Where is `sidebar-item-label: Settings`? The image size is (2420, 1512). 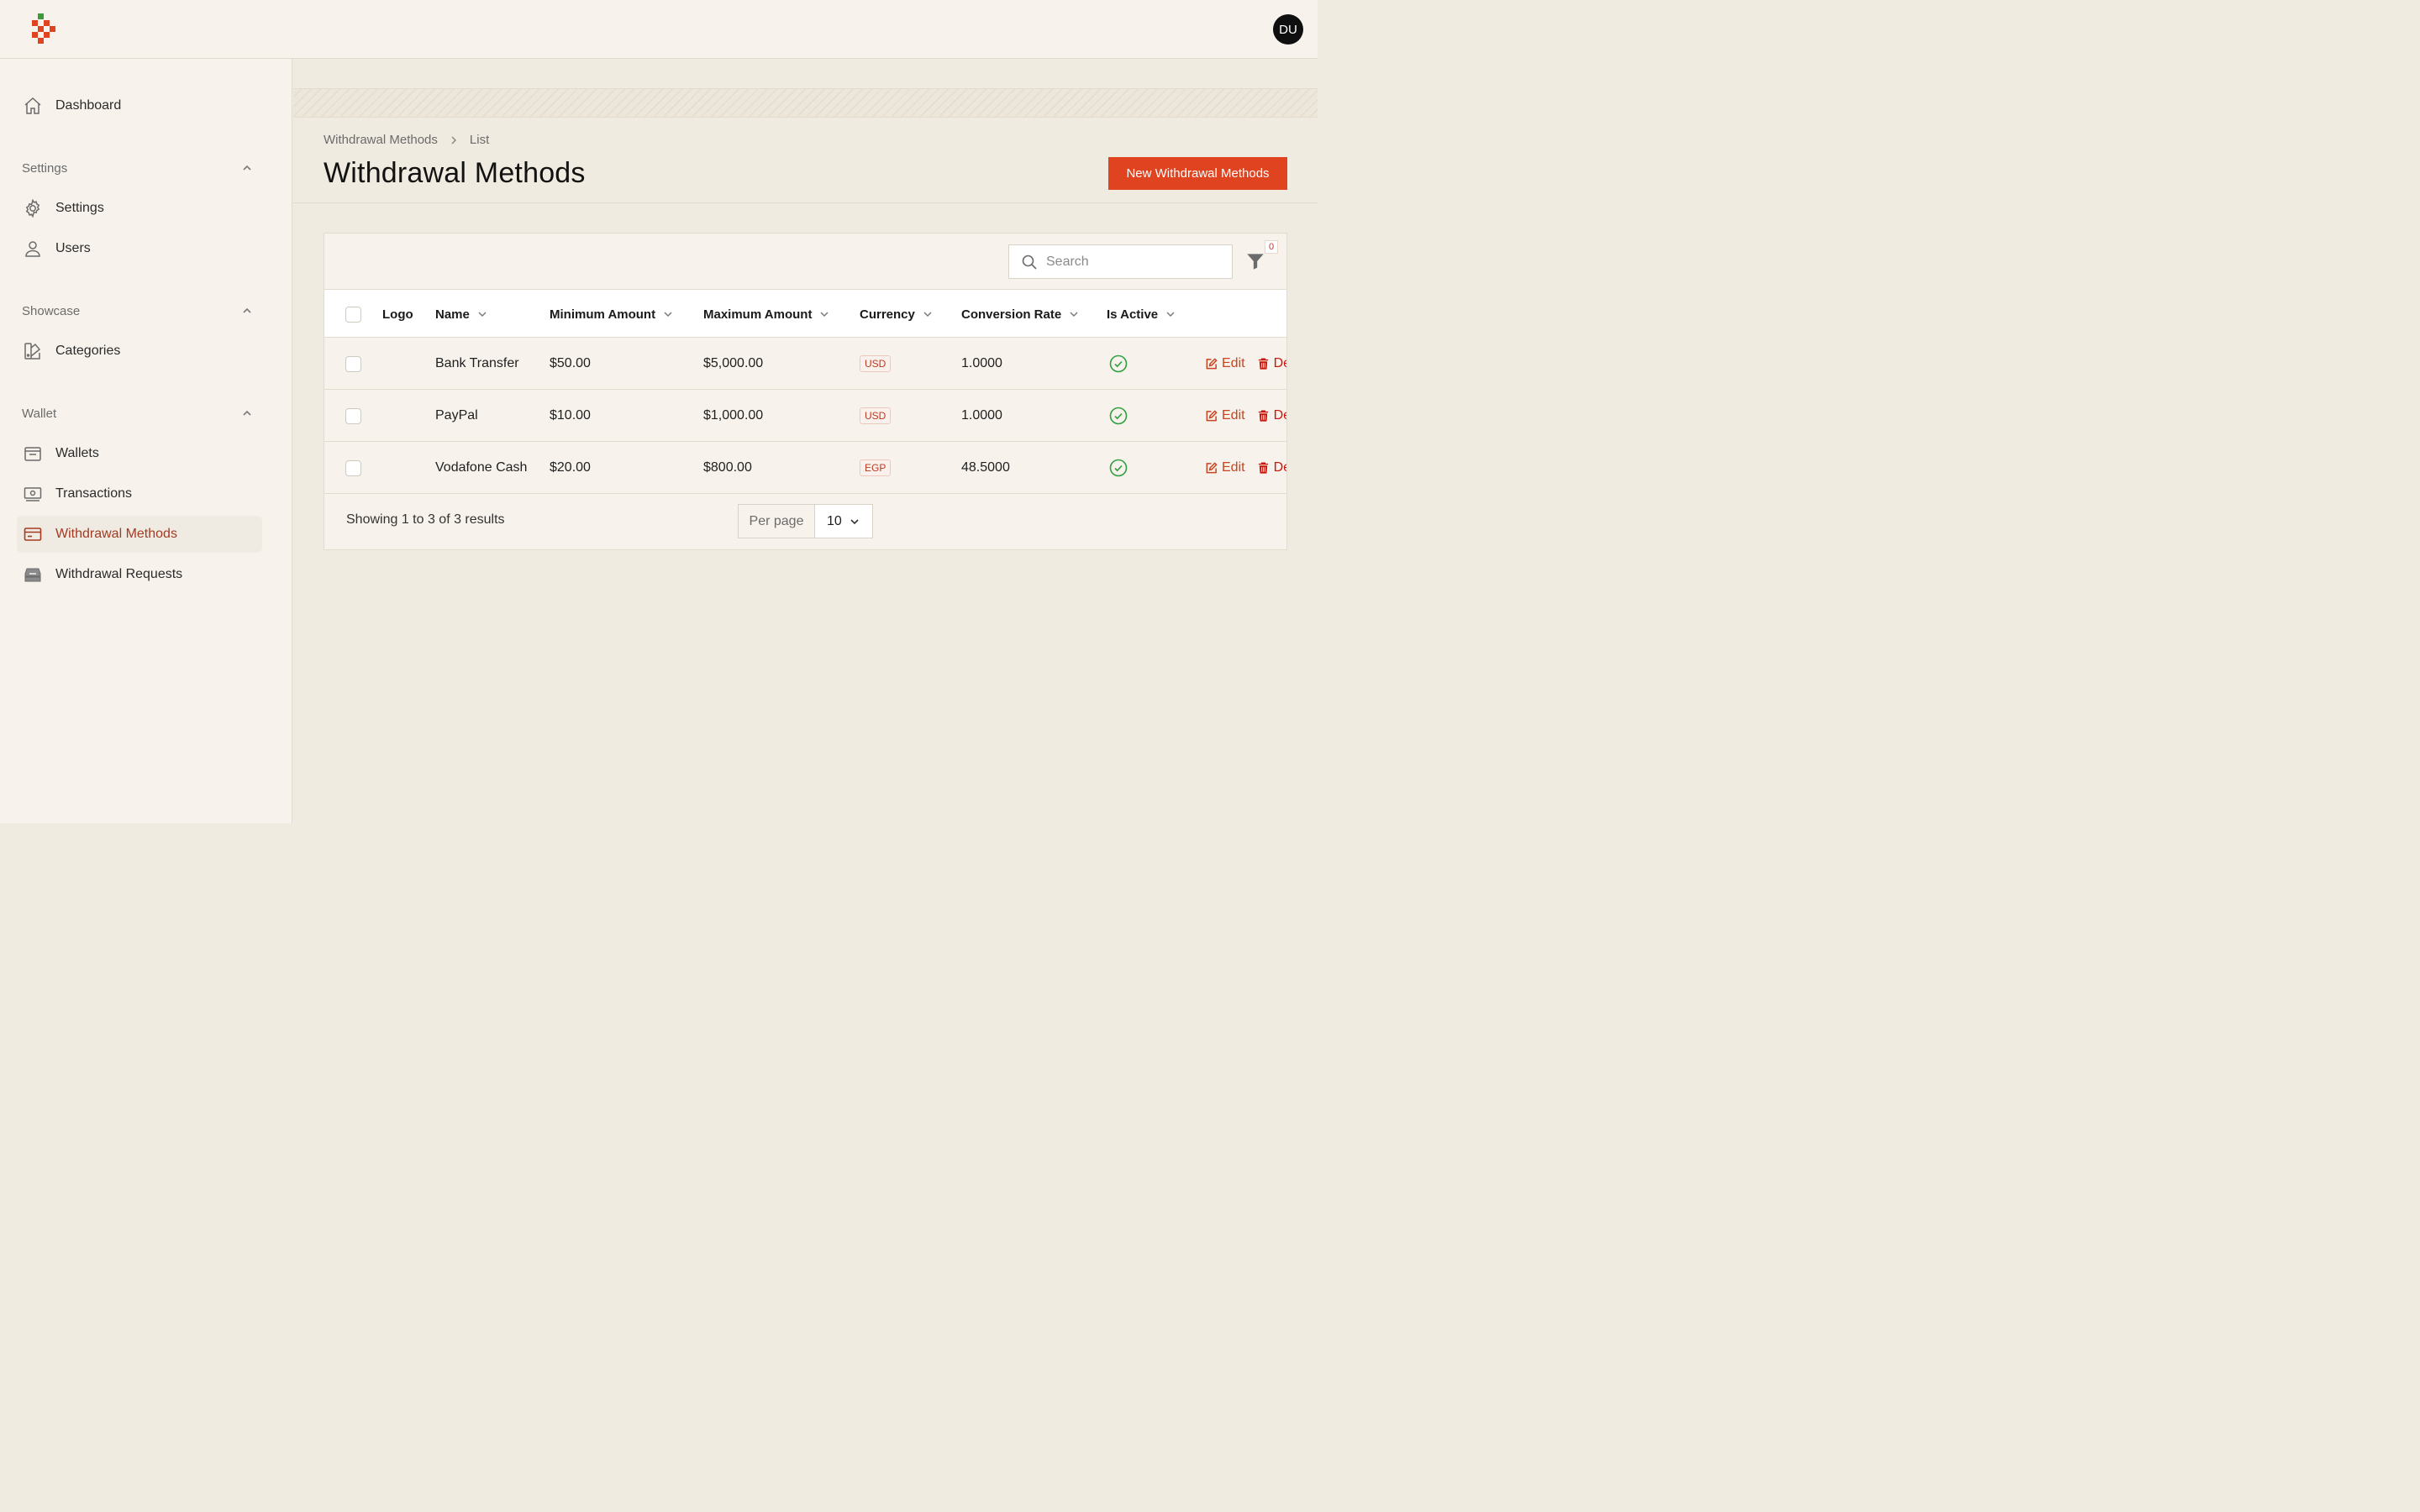
sidebar-item-label: Settings is located at coordinates (79, 208).